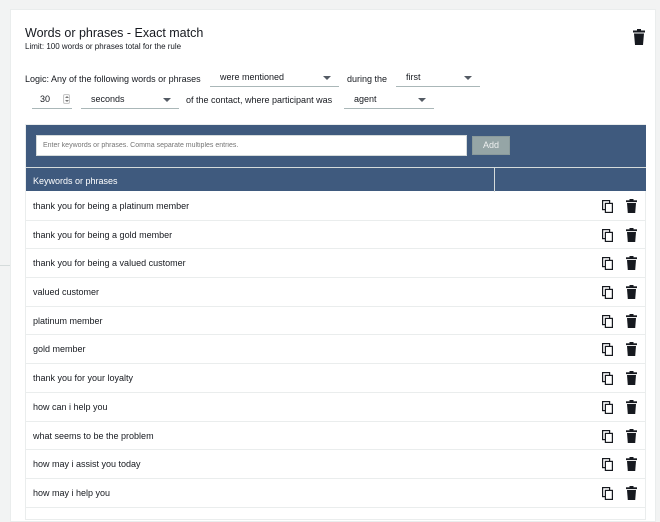 This screenshot has width=660, height=522. Describe the element at coordinates (70, 406) in the screenshot. I see `keyword-text: how can i help you` at that location.